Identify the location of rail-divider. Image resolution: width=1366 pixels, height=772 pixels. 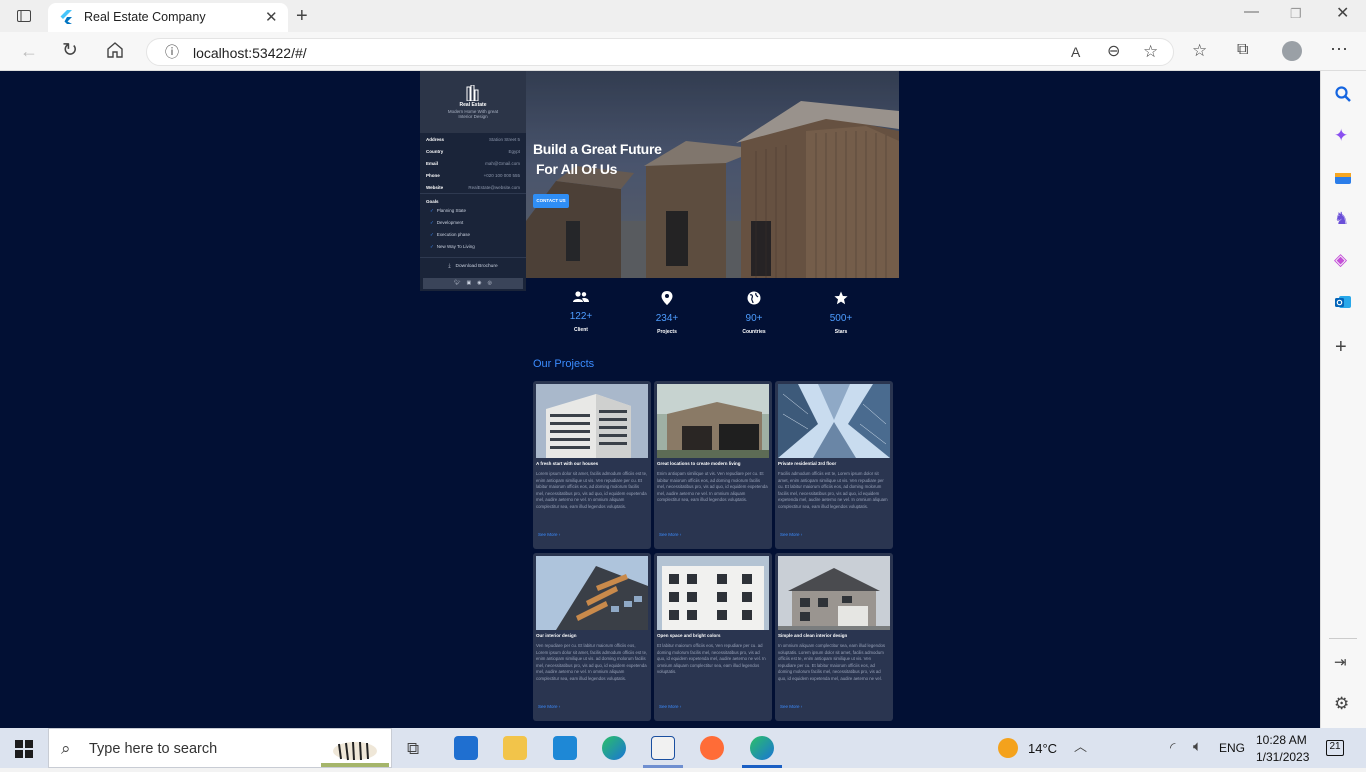
(1343, 638).